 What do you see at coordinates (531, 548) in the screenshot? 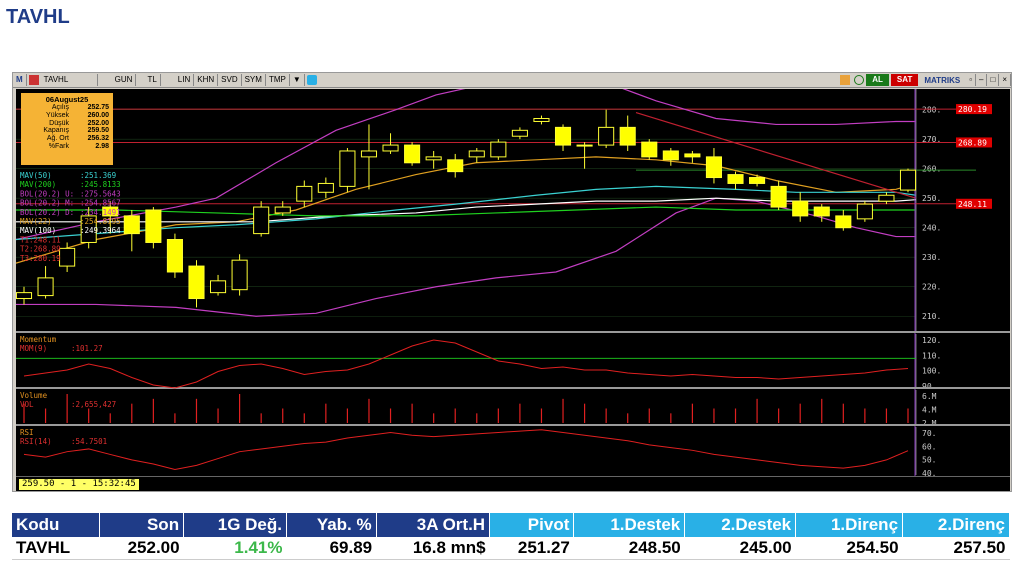
I see `table-cell: 251.27` at bounding box center [531, 548].